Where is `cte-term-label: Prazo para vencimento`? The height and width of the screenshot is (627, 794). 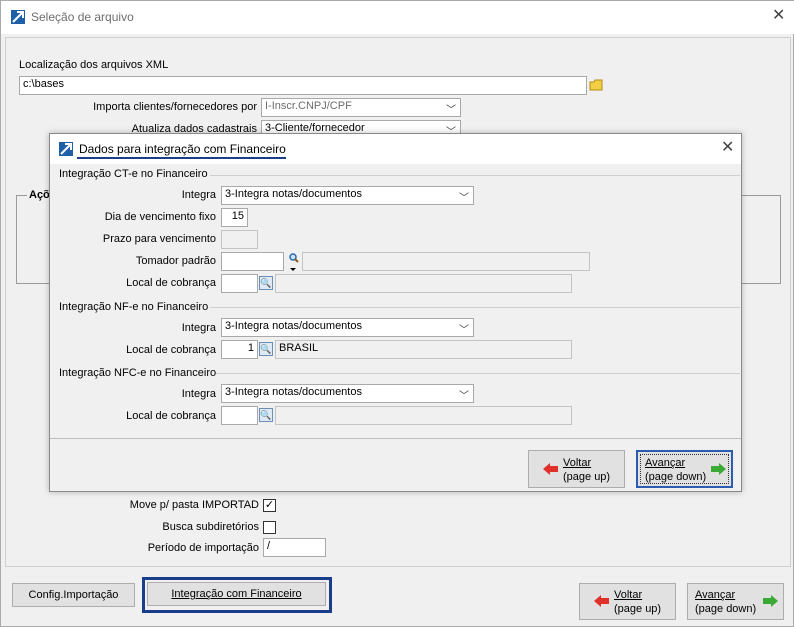 cte-term-label: Prazo para vencimento is located at coordinates (159, 239).